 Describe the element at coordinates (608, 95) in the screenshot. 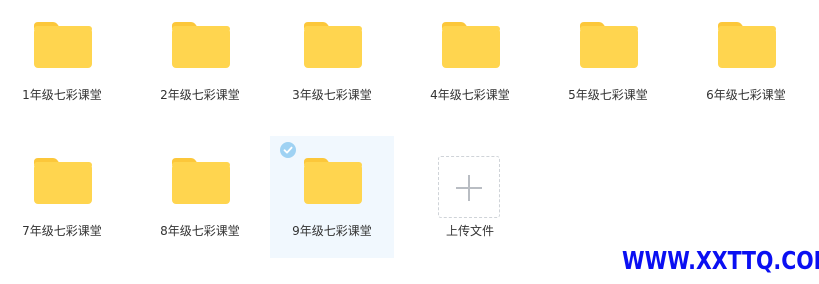

I see `folder-name: 5年级七彩课堂` at that location.